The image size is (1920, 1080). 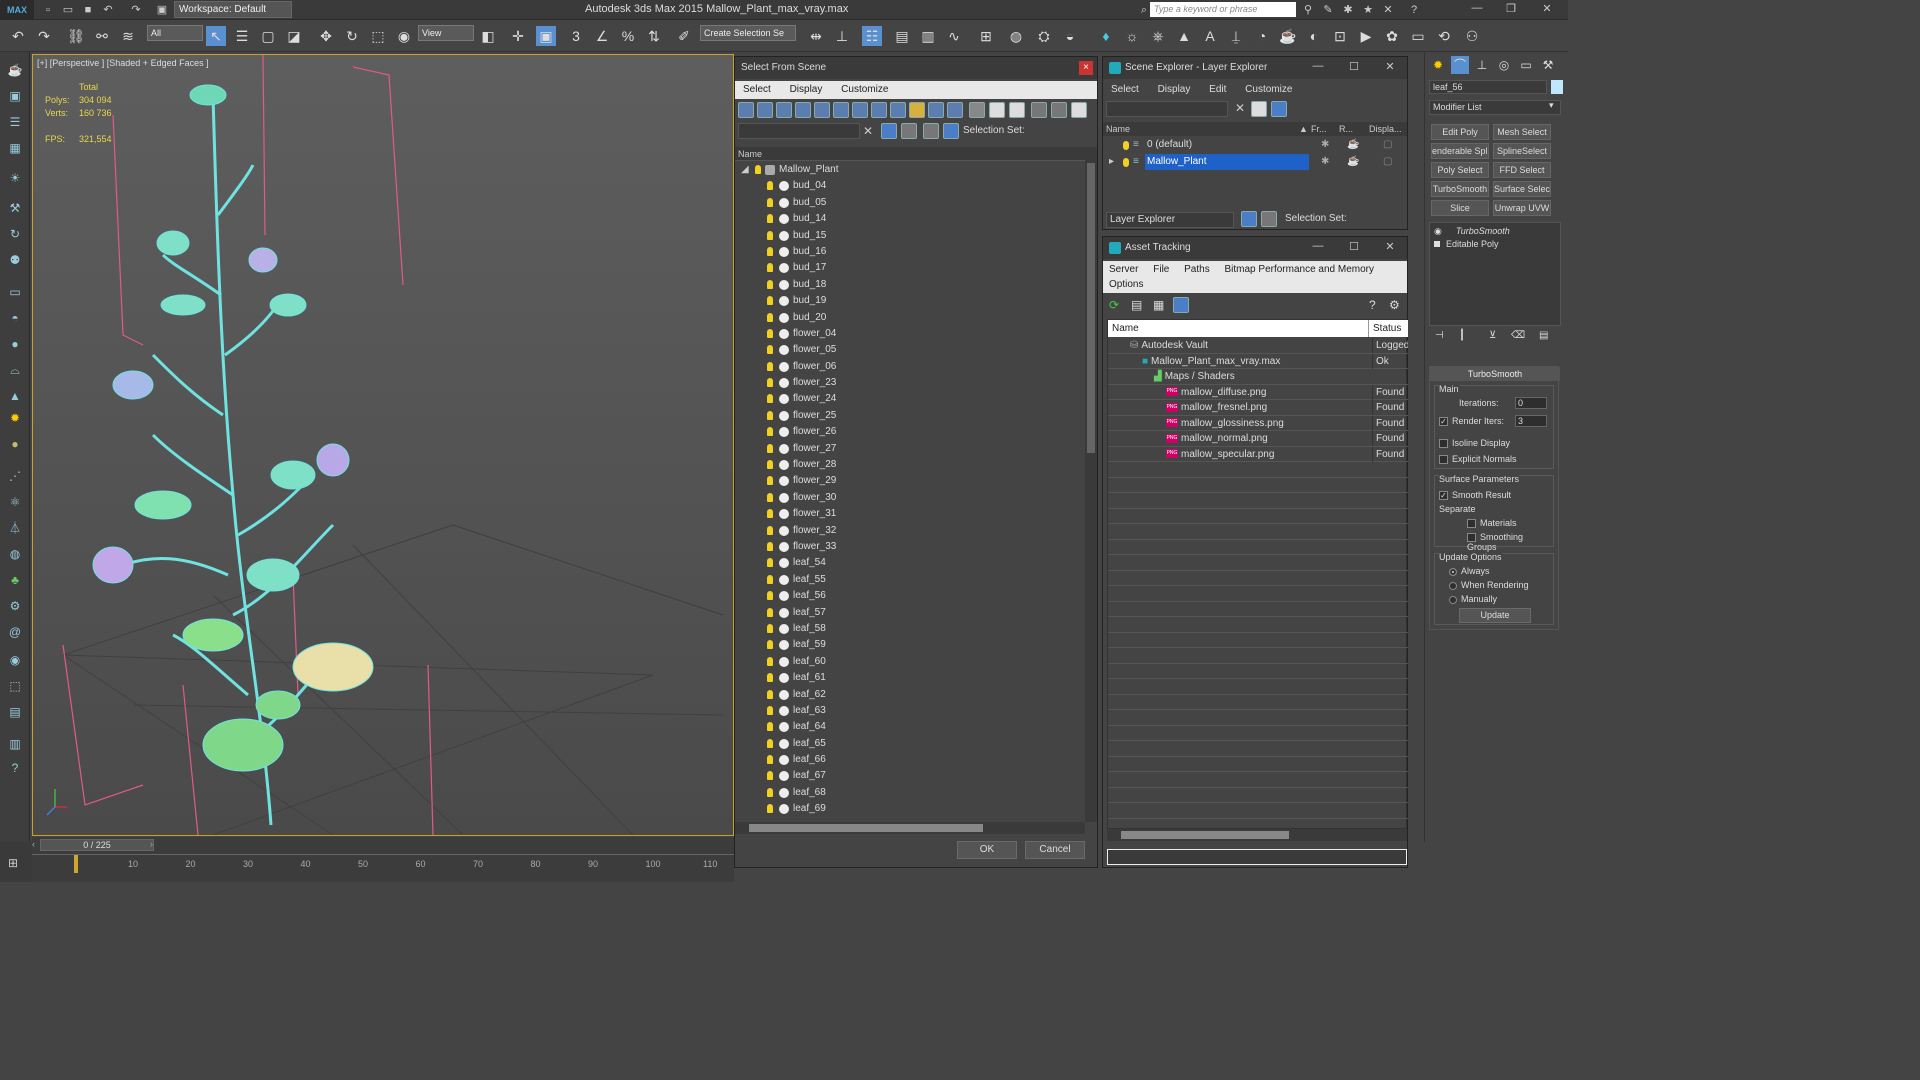 I want to click on frozen-filter-icon, so click(x=936, y=110).